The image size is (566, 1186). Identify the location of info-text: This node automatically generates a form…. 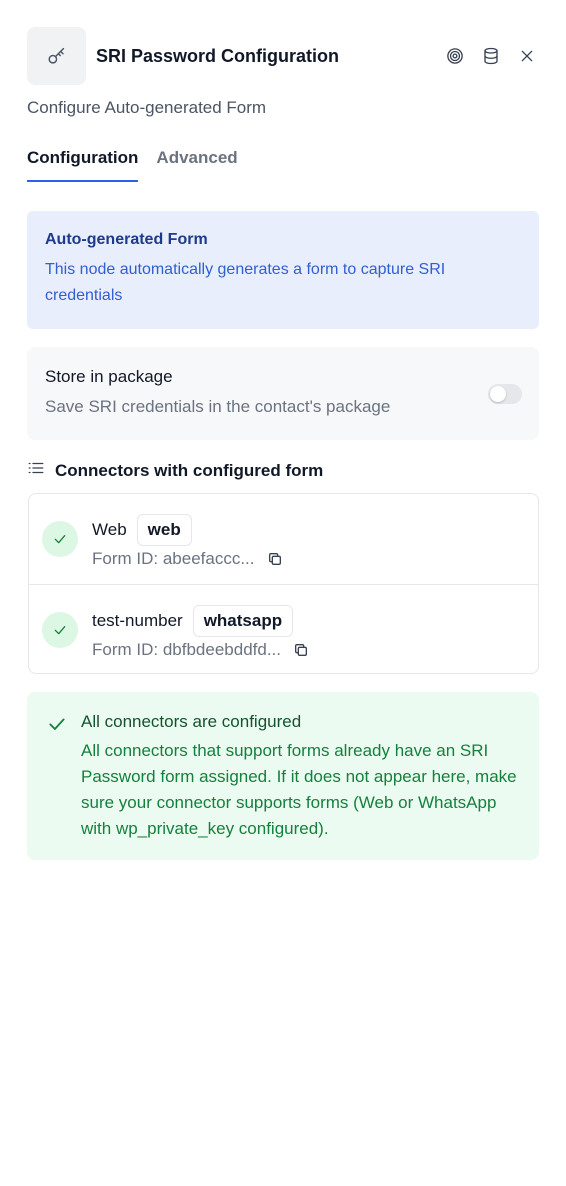
(245, 282).